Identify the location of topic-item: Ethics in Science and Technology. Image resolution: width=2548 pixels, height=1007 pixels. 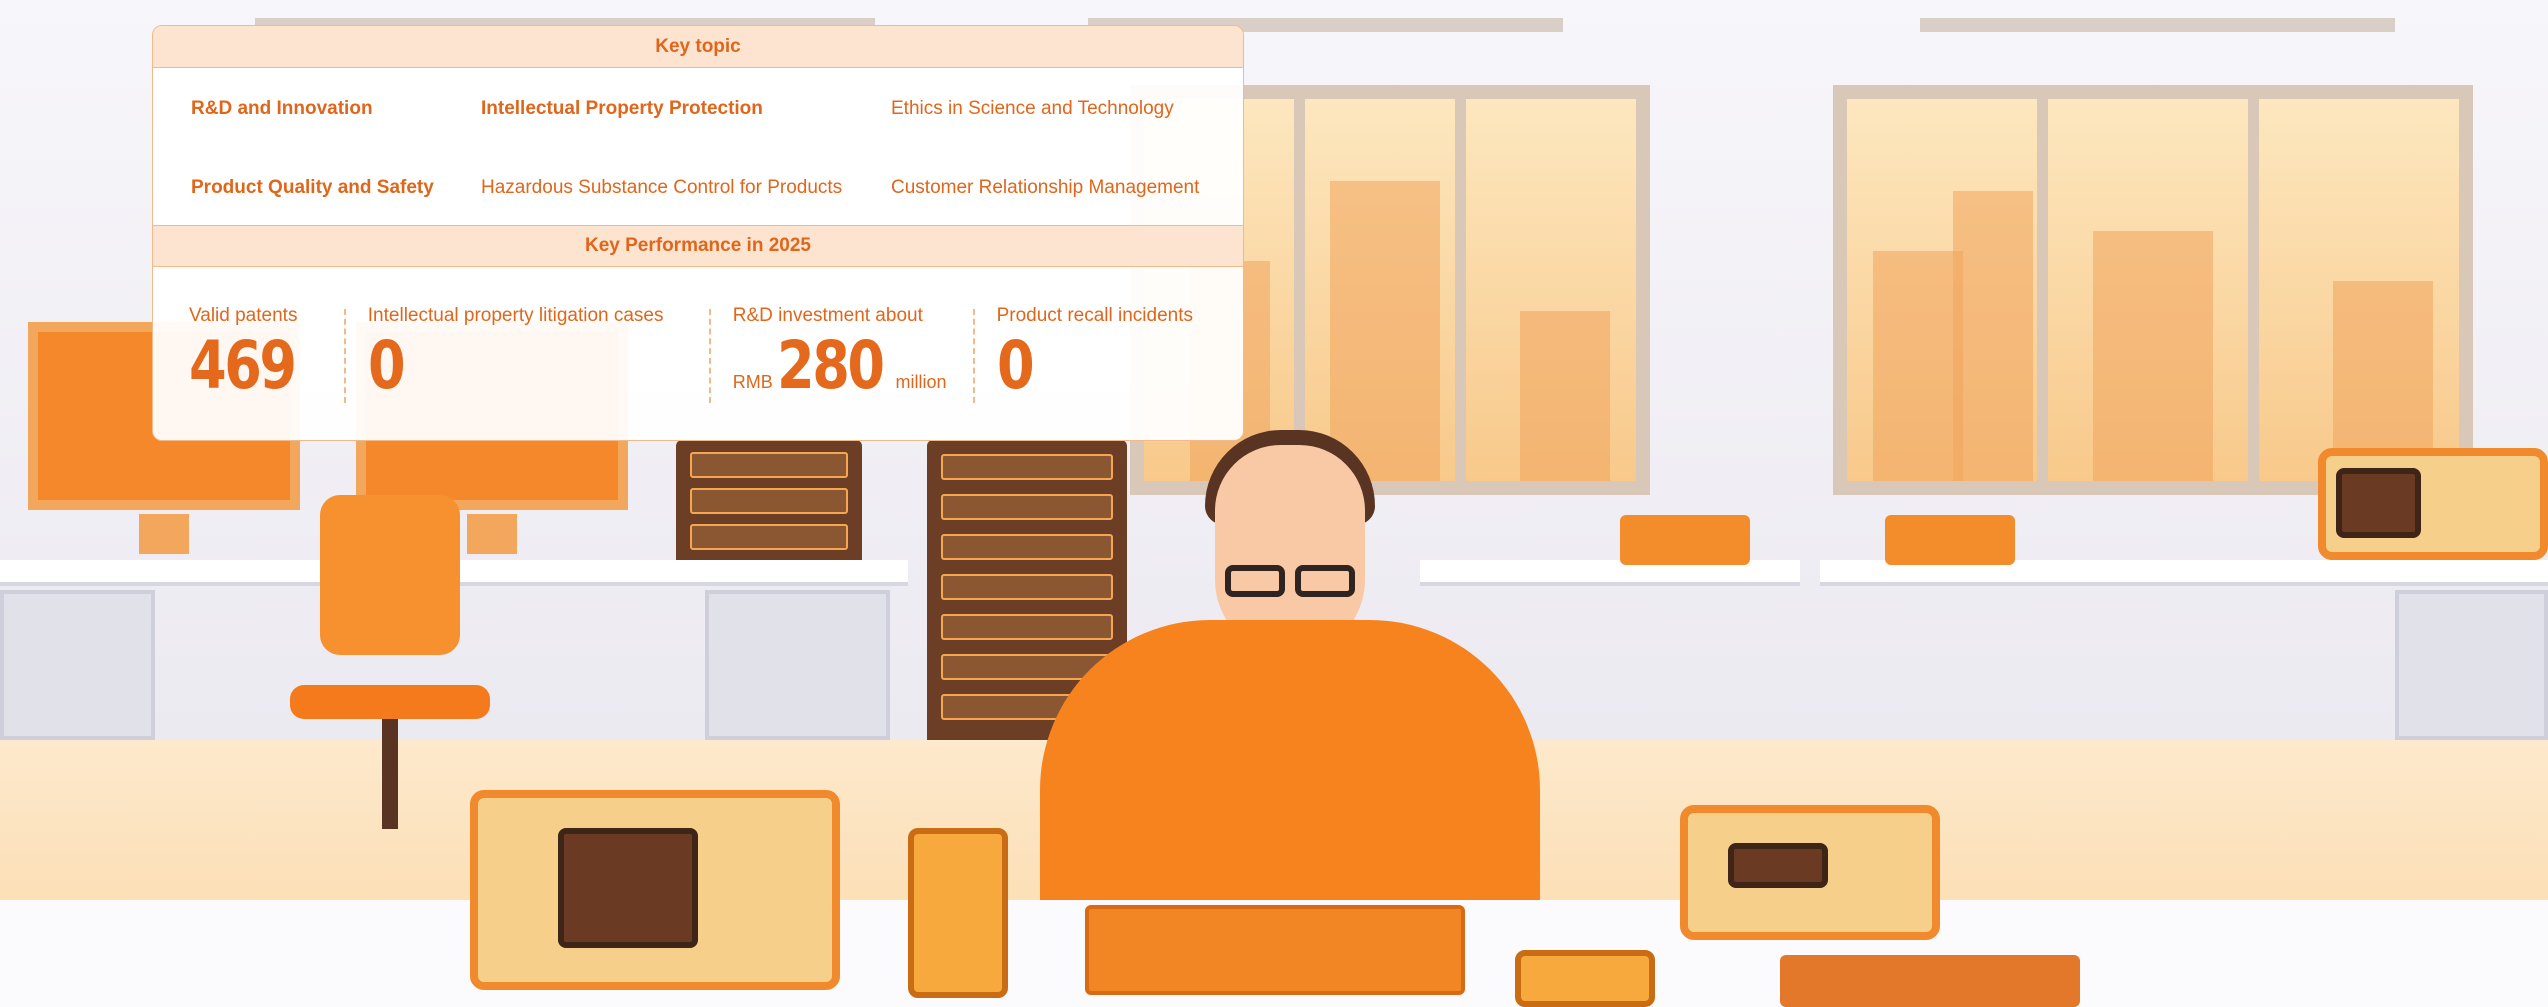
(1032, 108).